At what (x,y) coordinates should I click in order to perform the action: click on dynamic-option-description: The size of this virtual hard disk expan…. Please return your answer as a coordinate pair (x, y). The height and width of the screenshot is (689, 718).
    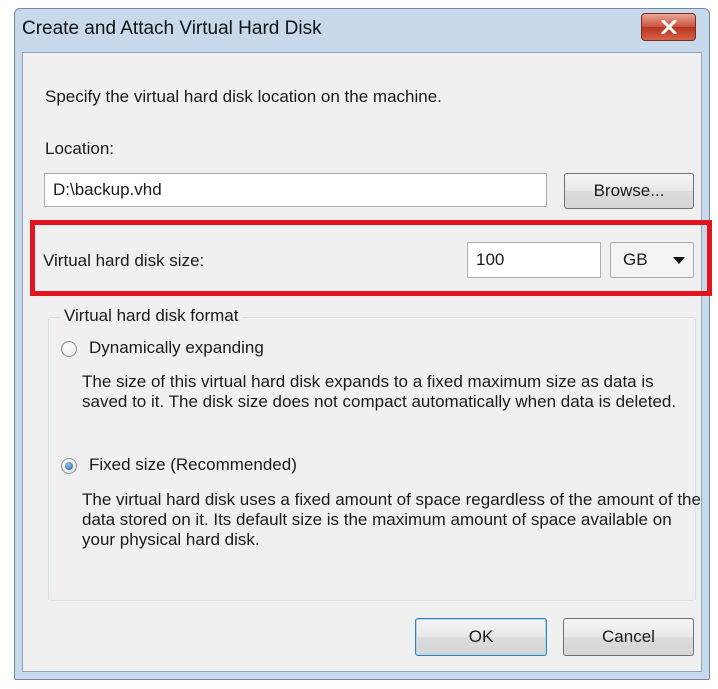
    Looking at the image, I should click on (379, 391).